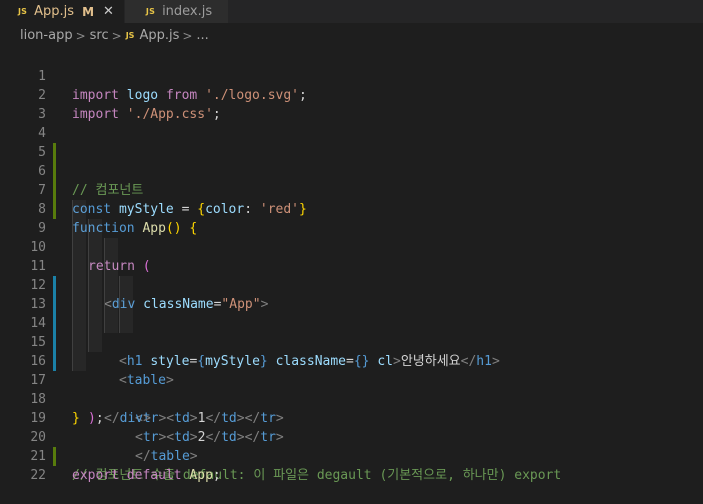 Image resolution: width=703 pixels, height=504 pixels. Describe the element at coordinates (187, 11) in the screenshot. I see `tab-label: index.js` at that location.